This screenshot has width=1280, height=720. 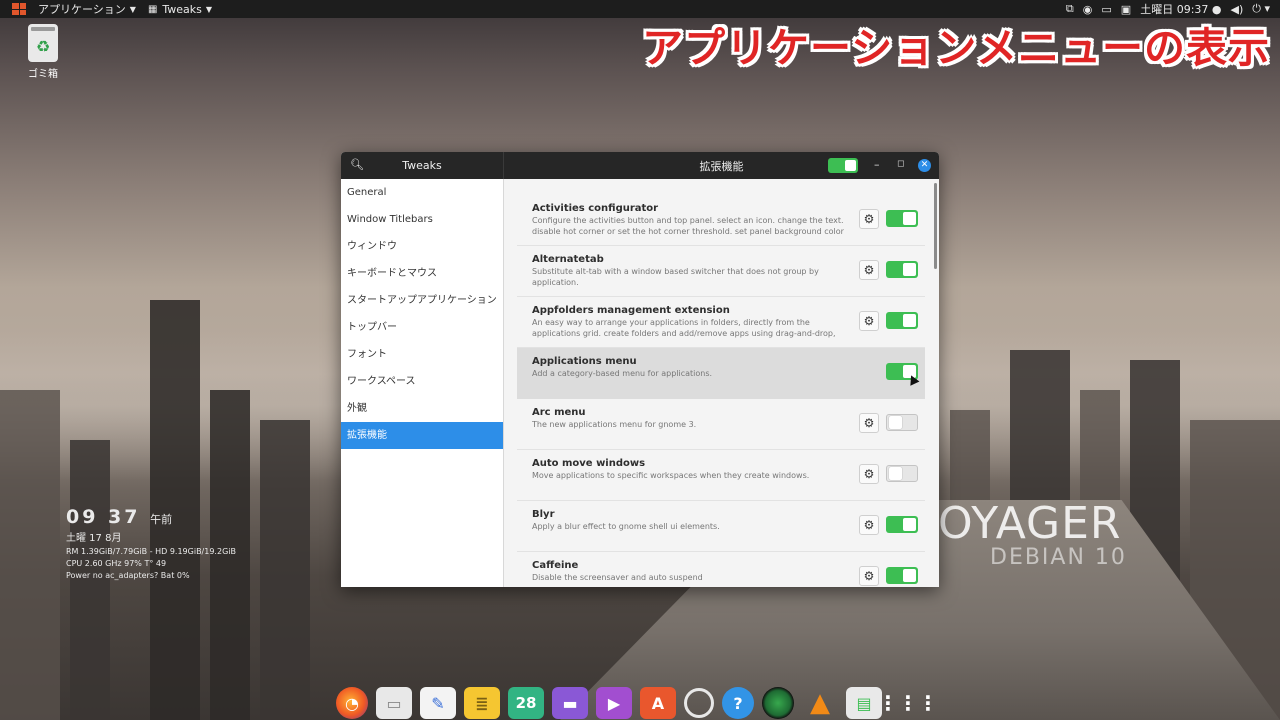 What do you see at coordinates (82, 9) in the screenshot?
I see `applications-menu-label: アプリケーション` at bounding box center [82, 9].